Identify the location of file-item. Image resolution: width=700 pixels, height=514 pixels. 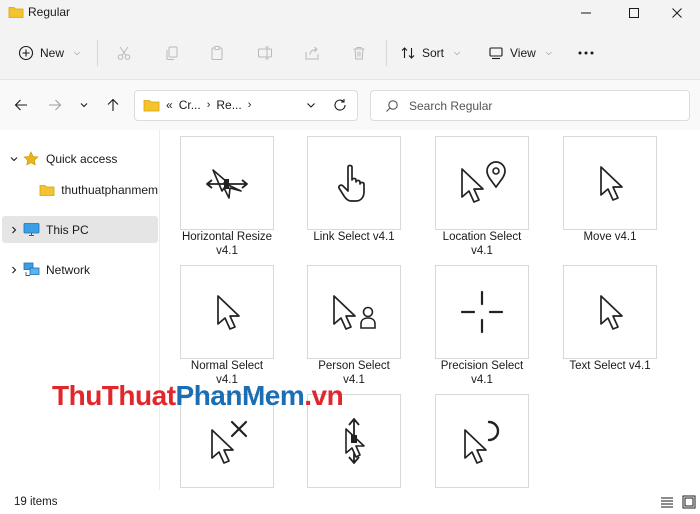
(481, 439).